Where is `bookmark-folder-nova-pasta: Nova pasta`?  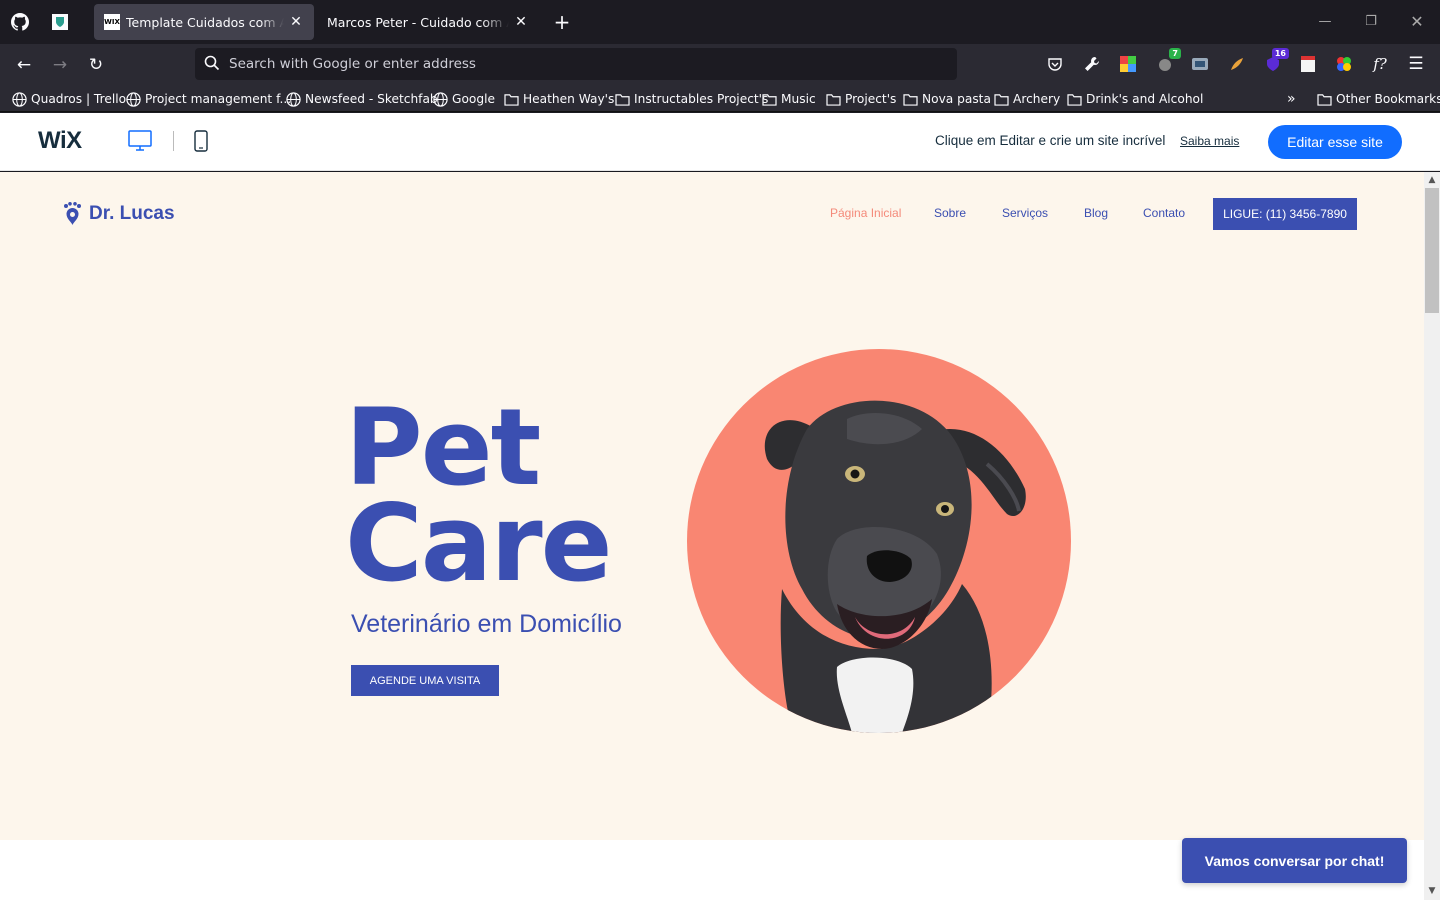 bookmark-folder-nova-pasta: Nova pasta is located at coordinates (947, 99).